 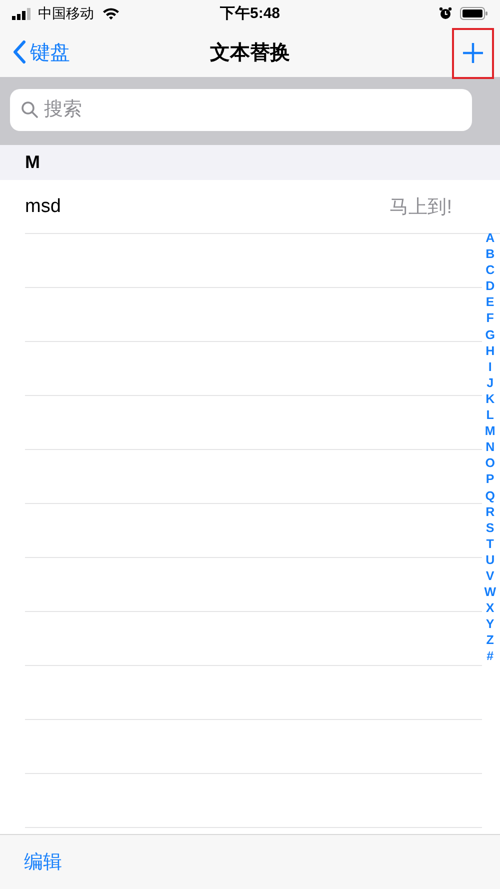 What do you see at coordinates (490, 447) in the screenshot?
I see `index-letter: N` at bounding box center [490, 447].